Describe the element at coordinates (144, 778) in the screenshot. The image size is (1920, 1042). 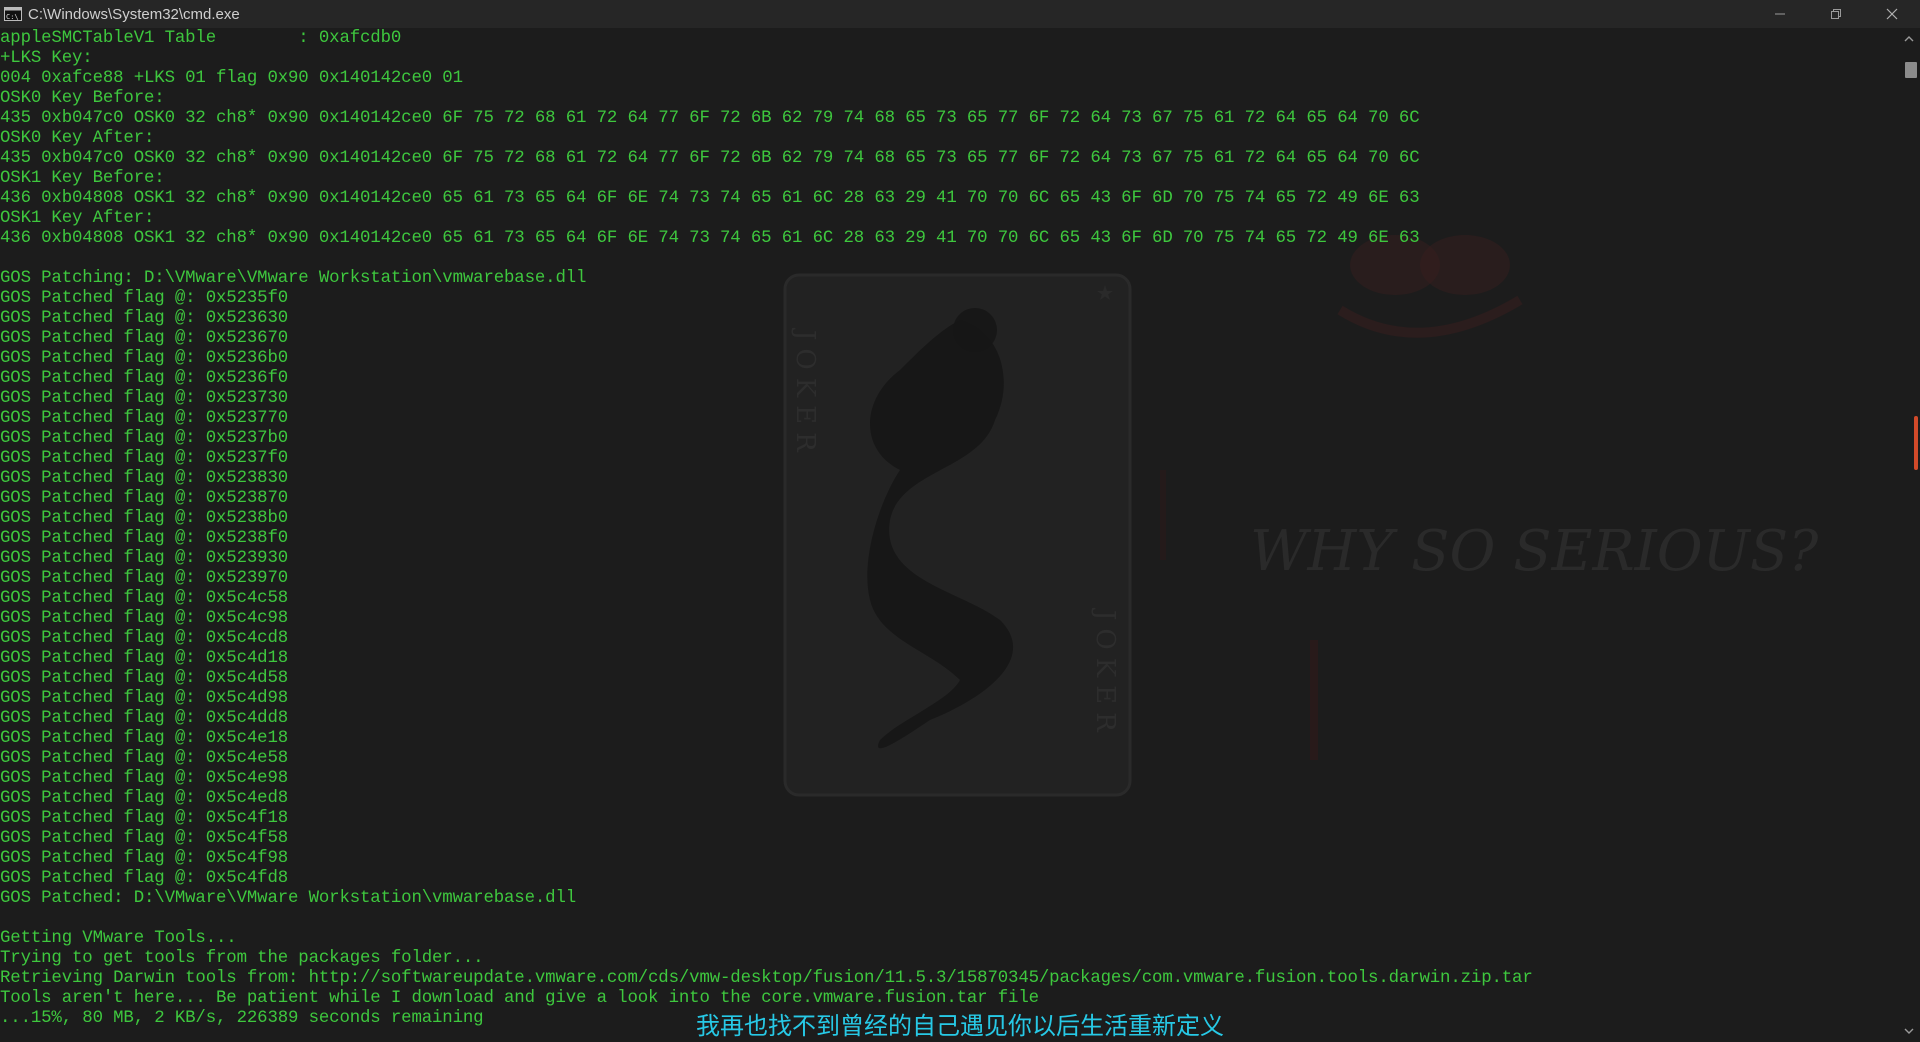
I see `console-line: GOS Patched flag @: 0x5c4e98` at that location.